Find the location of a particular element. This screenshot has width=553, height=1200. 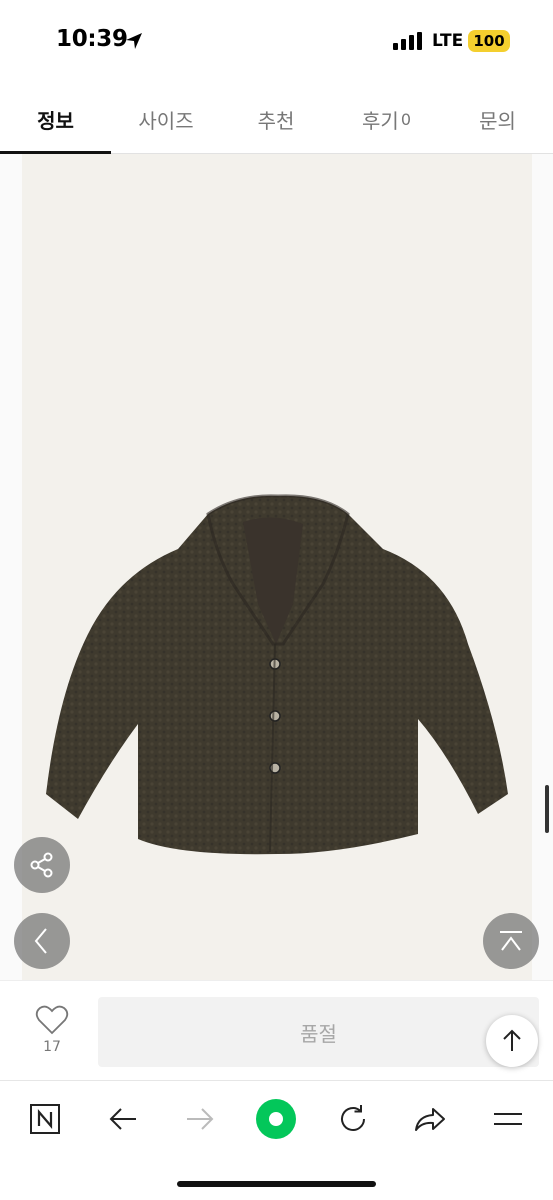

scroll-top-icon is located at coordinates (511, 941).